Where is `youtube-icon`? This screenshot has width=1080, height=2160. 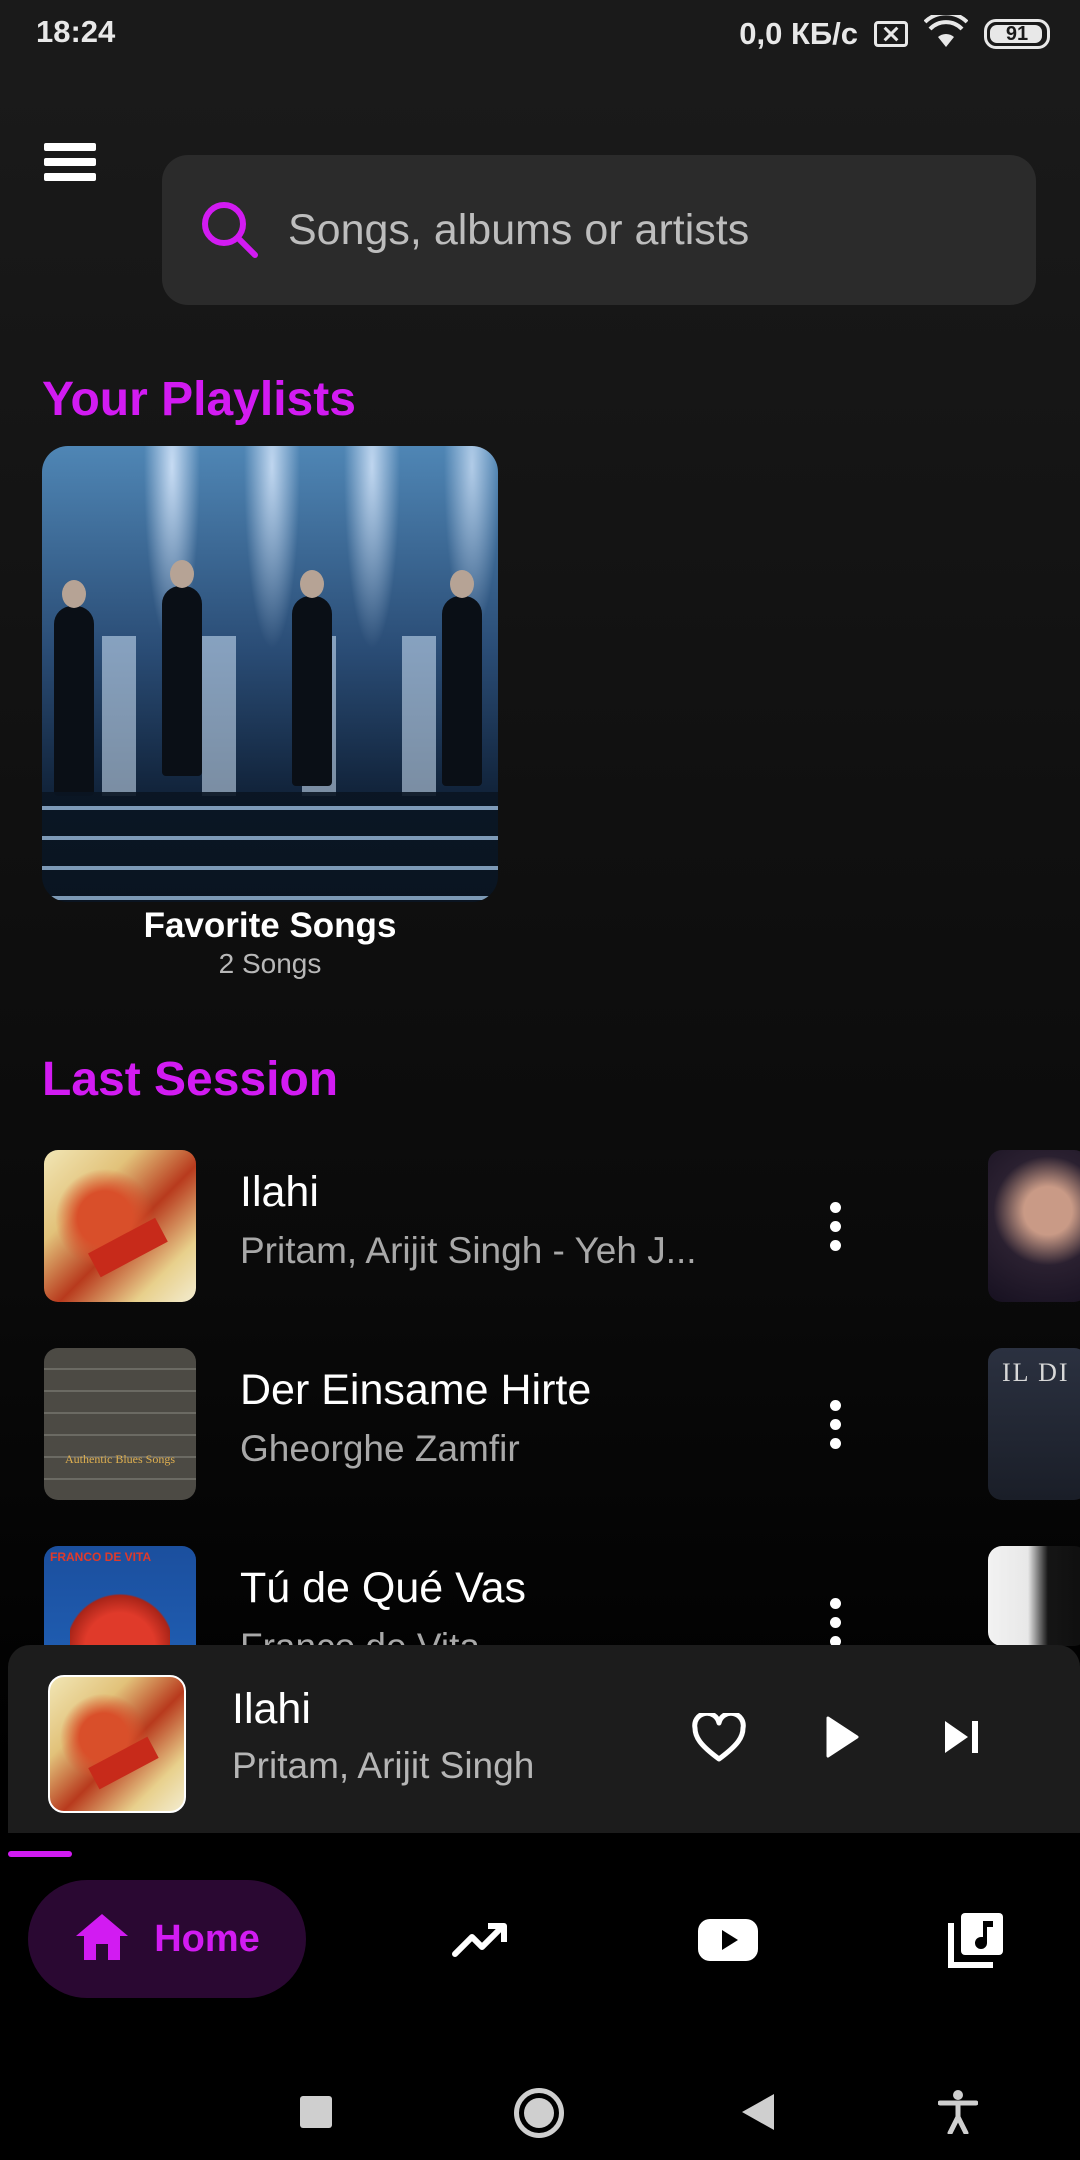
youtube-icon is located at coordinates (728, 1940).